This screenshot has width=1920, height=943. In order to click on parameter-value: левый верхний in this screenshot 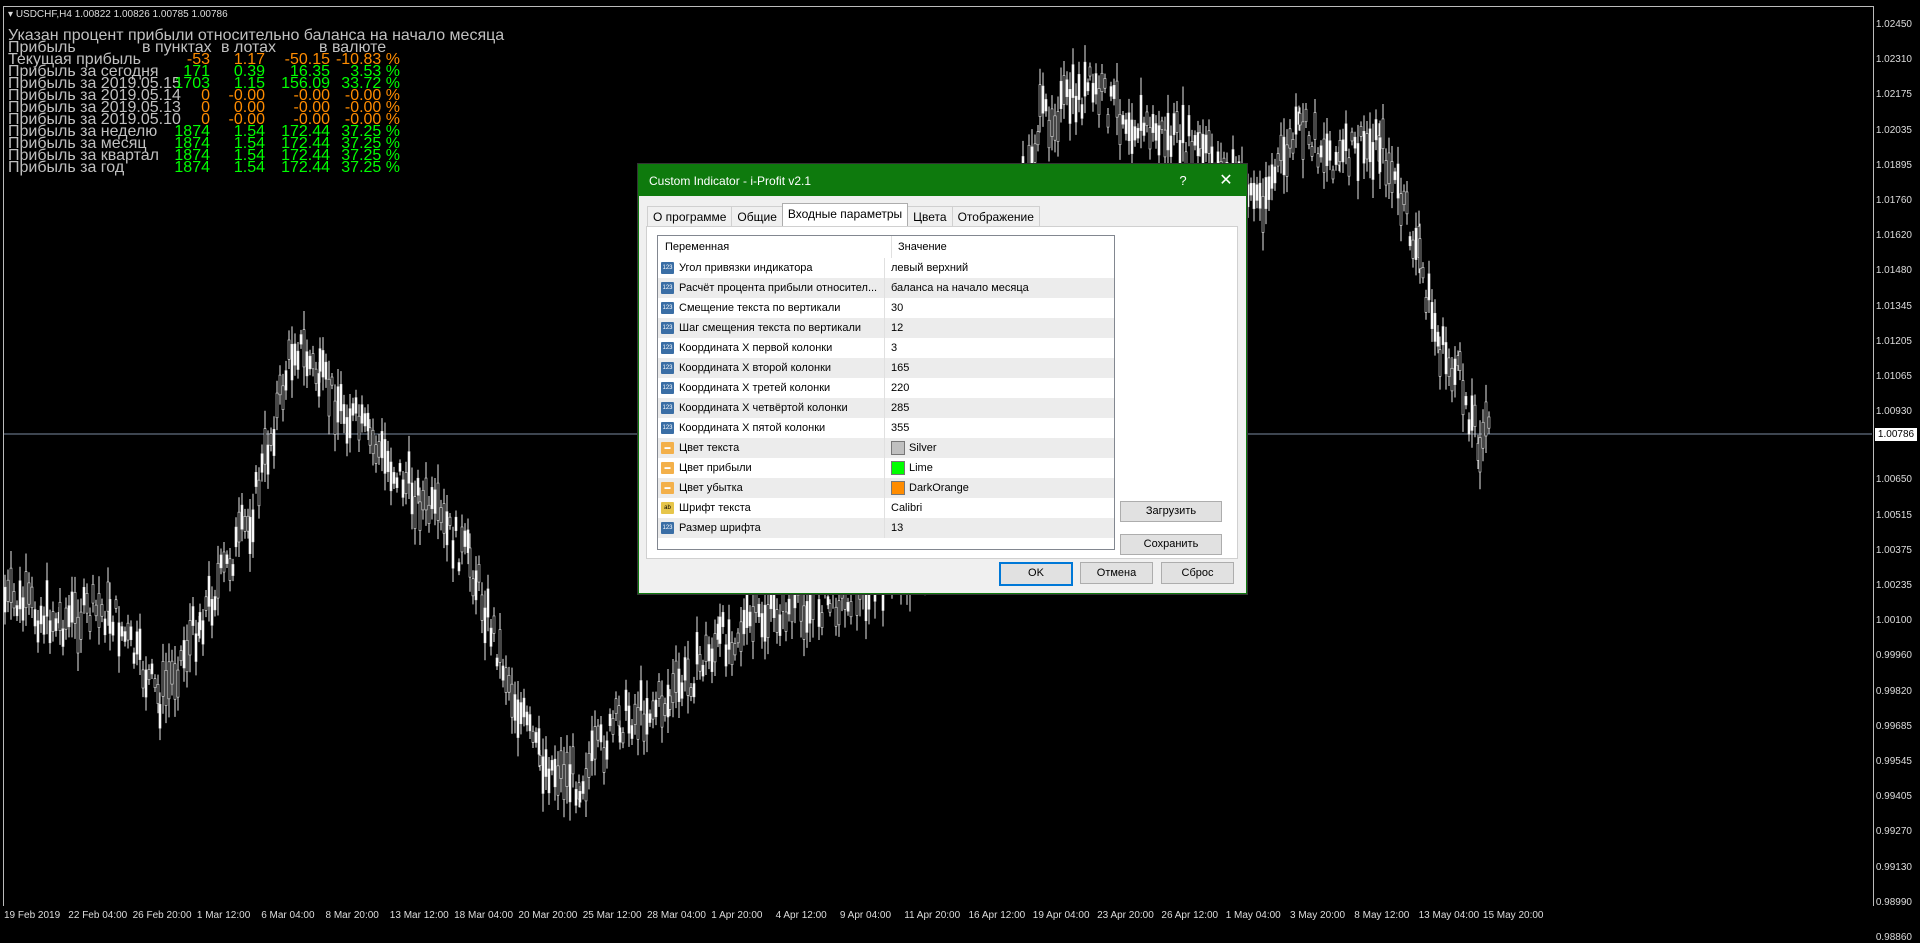, I will do `click(926, 268)`.